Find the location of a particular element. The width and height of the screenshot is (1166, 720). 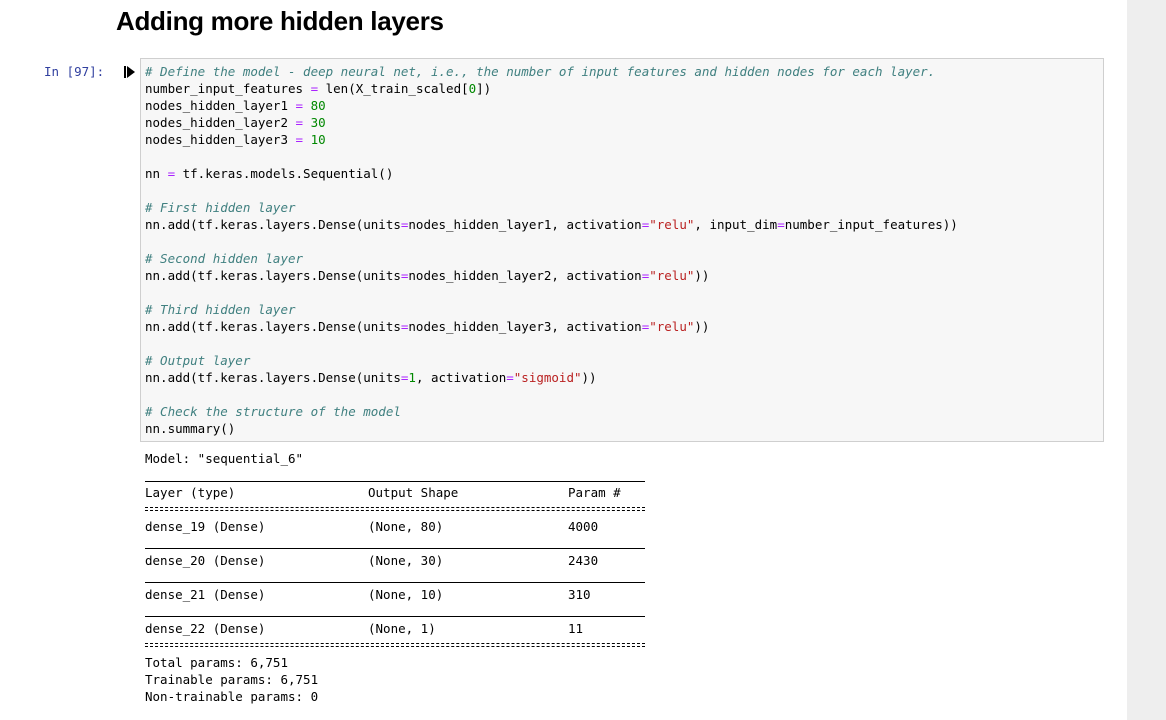

table-row-layer: dense_21 (Dense) is located at coordinates (205, 594).